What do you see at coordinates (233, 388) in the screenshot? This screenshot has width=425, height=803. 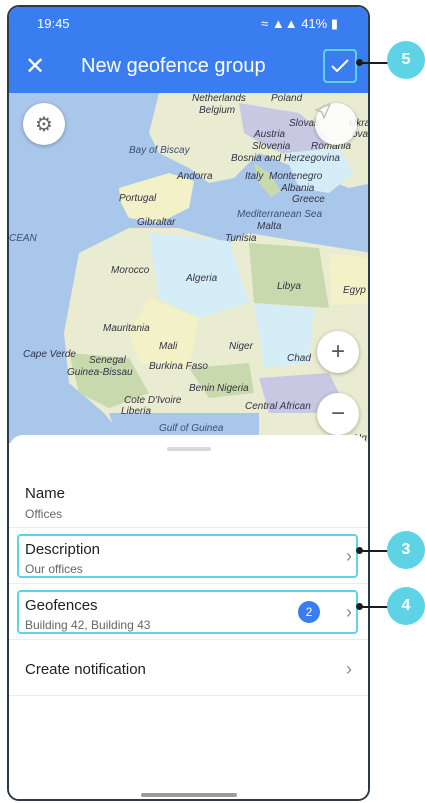 I see `map-label: Nigeria` at bounding box center [233, 388].